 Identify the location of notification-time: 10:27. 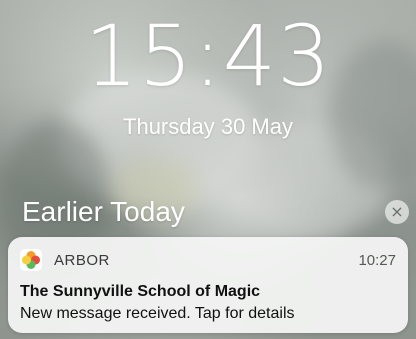
(377, 260).